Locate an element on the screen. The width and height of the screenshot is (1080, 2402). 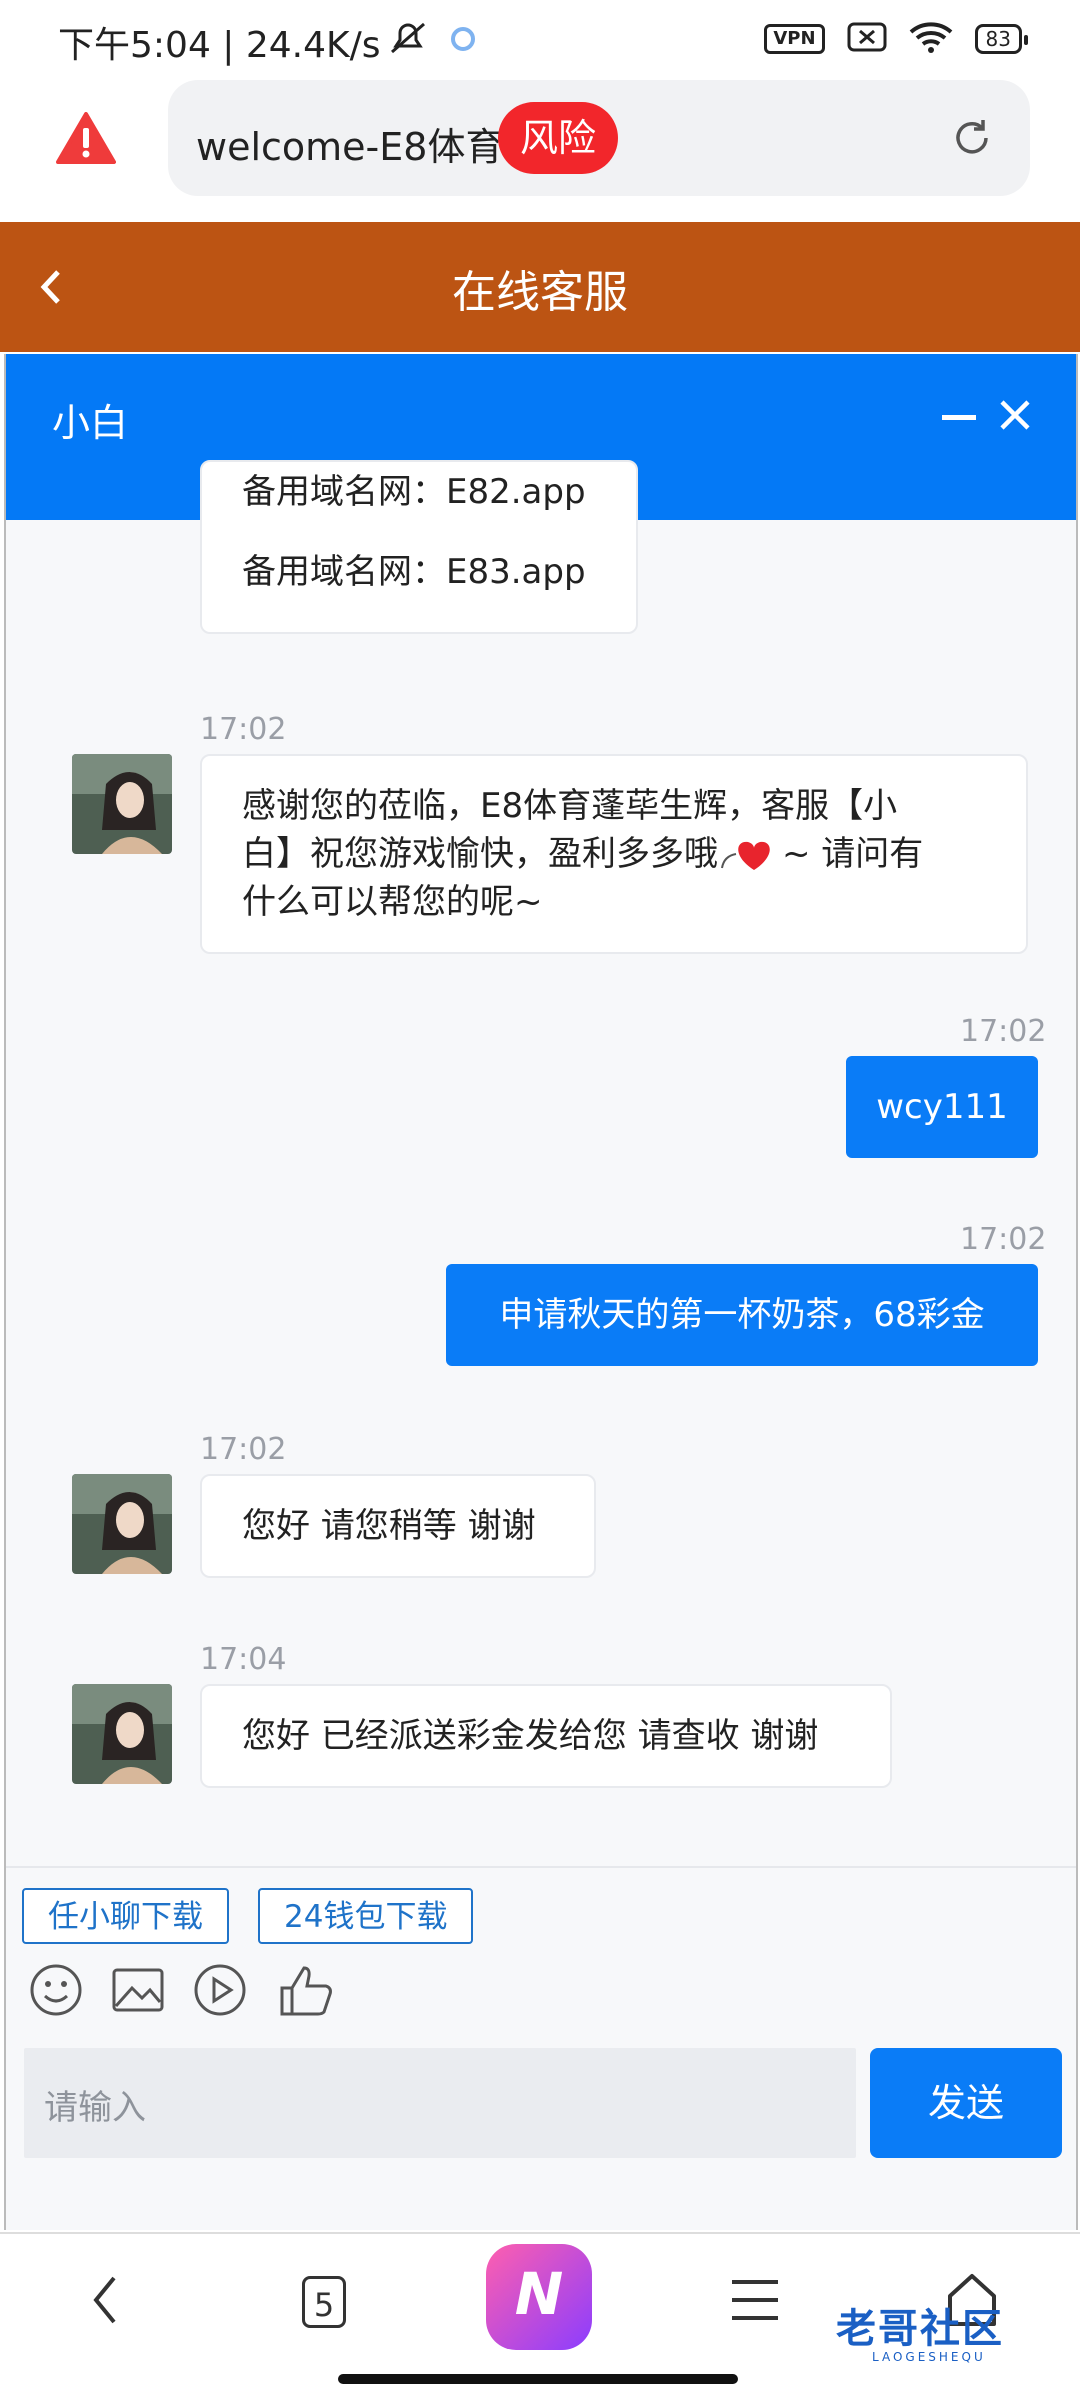
message-text: 申请秋天的第一杯奶茶，68彩金 is located at coordinates (742, 1315).